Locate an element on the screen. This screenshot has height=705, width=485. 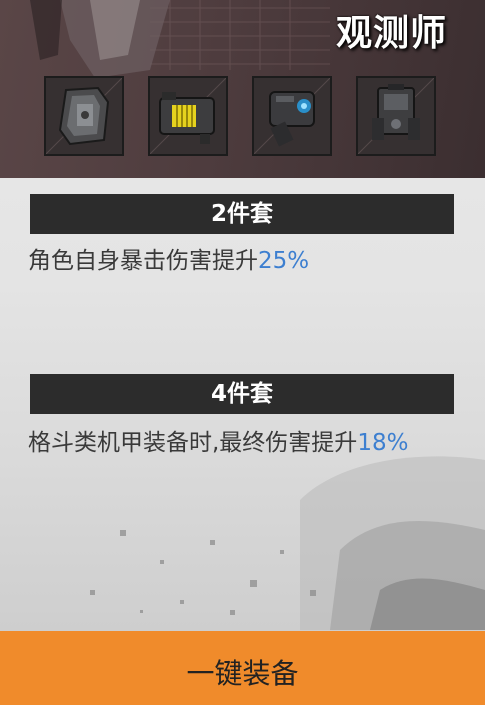
backpack-module-icon is located at coordinates (396, 116).